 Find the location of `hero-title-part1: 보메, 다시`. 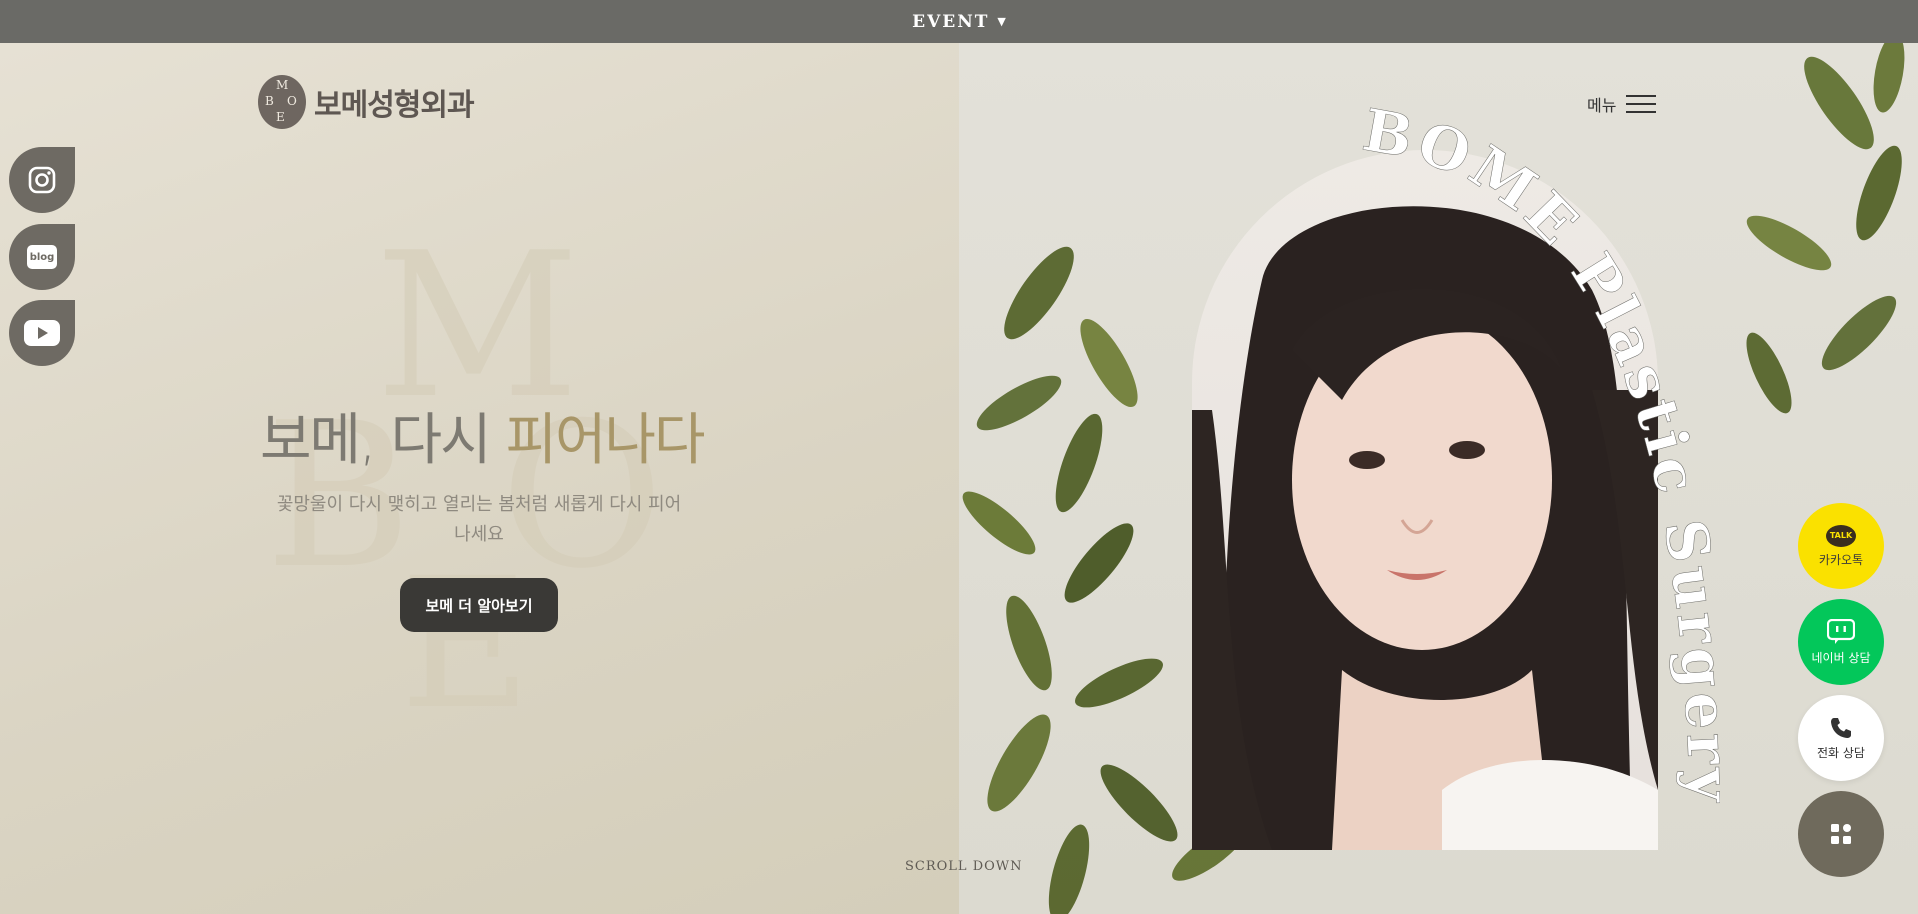

hero-title-part1: 보메, 다시 is located at coordinates (383, 440).